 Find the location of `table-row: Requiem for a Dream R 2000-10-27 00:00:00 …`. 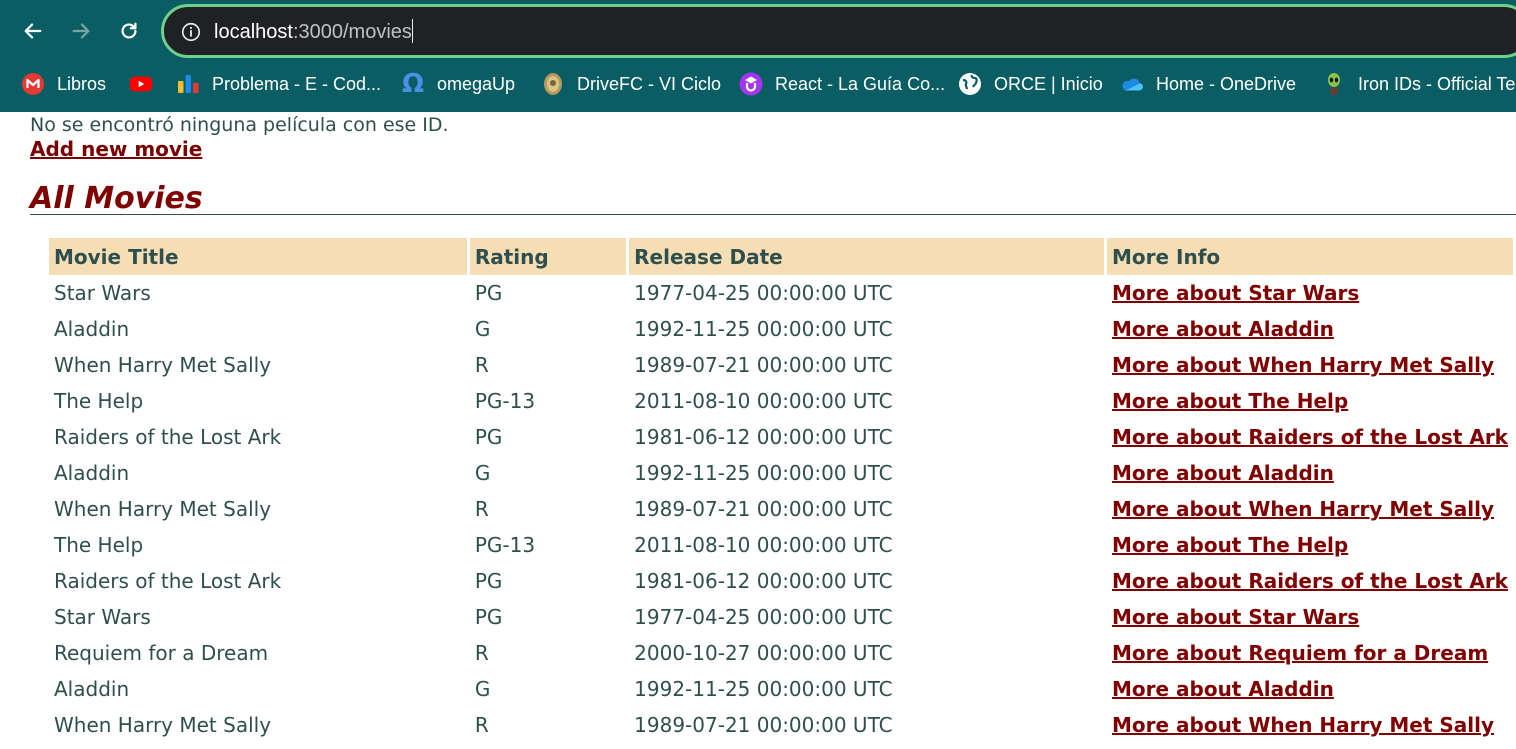

table-row: Requiem for a Dream R 2000-10-27 00:00:00 … is located at coordinates (781, 653).